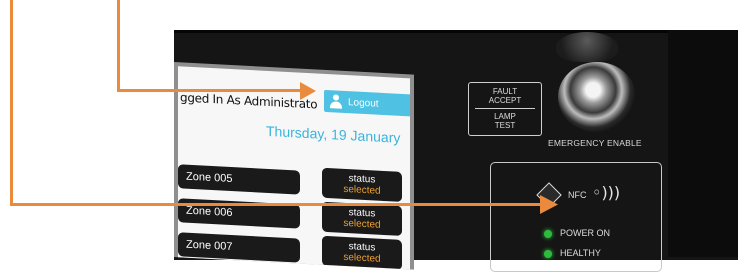 This screenshot has height=272, width=738. Describe the element at coordinates (249, 101) in the screenshot. I see `logged-in-status: gged In As Administrato` at that location.